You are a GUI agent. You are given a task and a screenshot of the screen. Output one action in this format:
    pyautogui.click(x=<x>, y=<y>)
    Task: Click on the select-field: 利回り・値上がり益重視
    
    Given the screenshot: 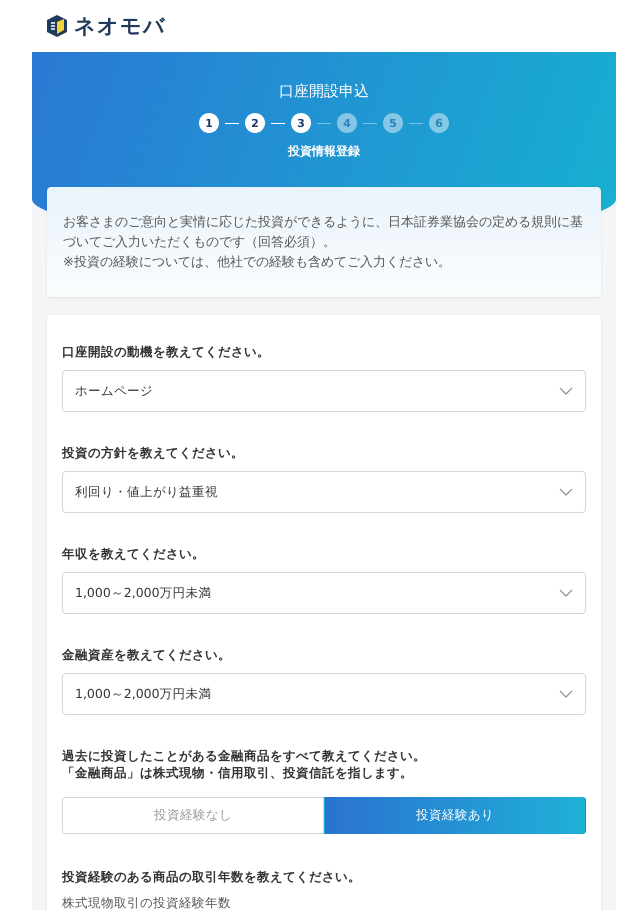 What is the action you would take?
    pyautogui.click(x=324, y=492)
    